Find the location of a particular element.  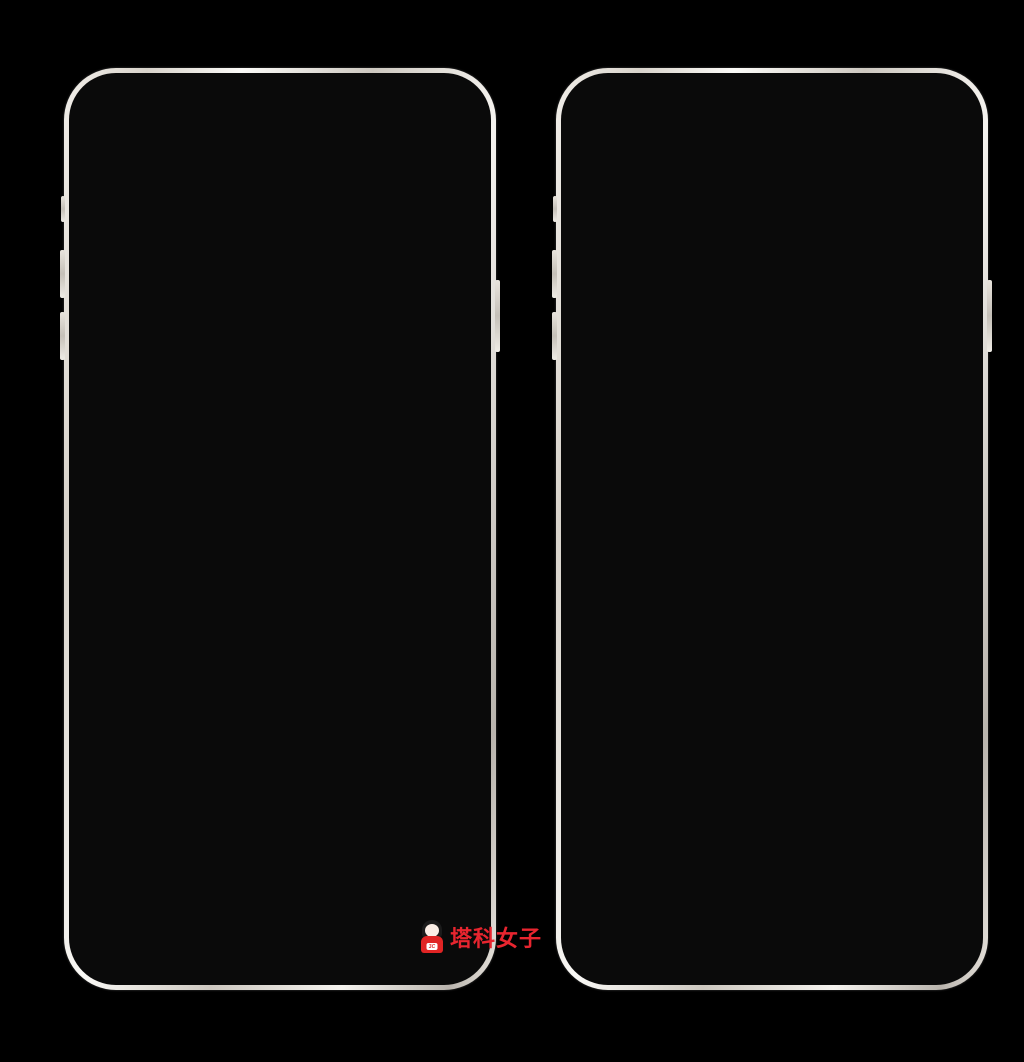

silent-switch-right is located at coordinates (555, 209).